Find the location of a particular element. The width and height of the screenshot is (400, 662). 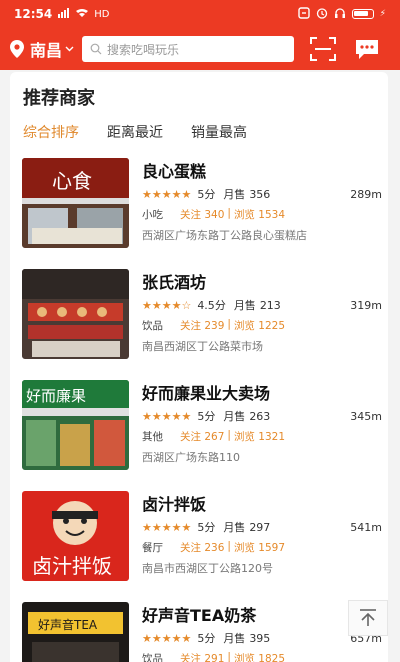

views-count: 1825 is located at coordinates (272, 657).